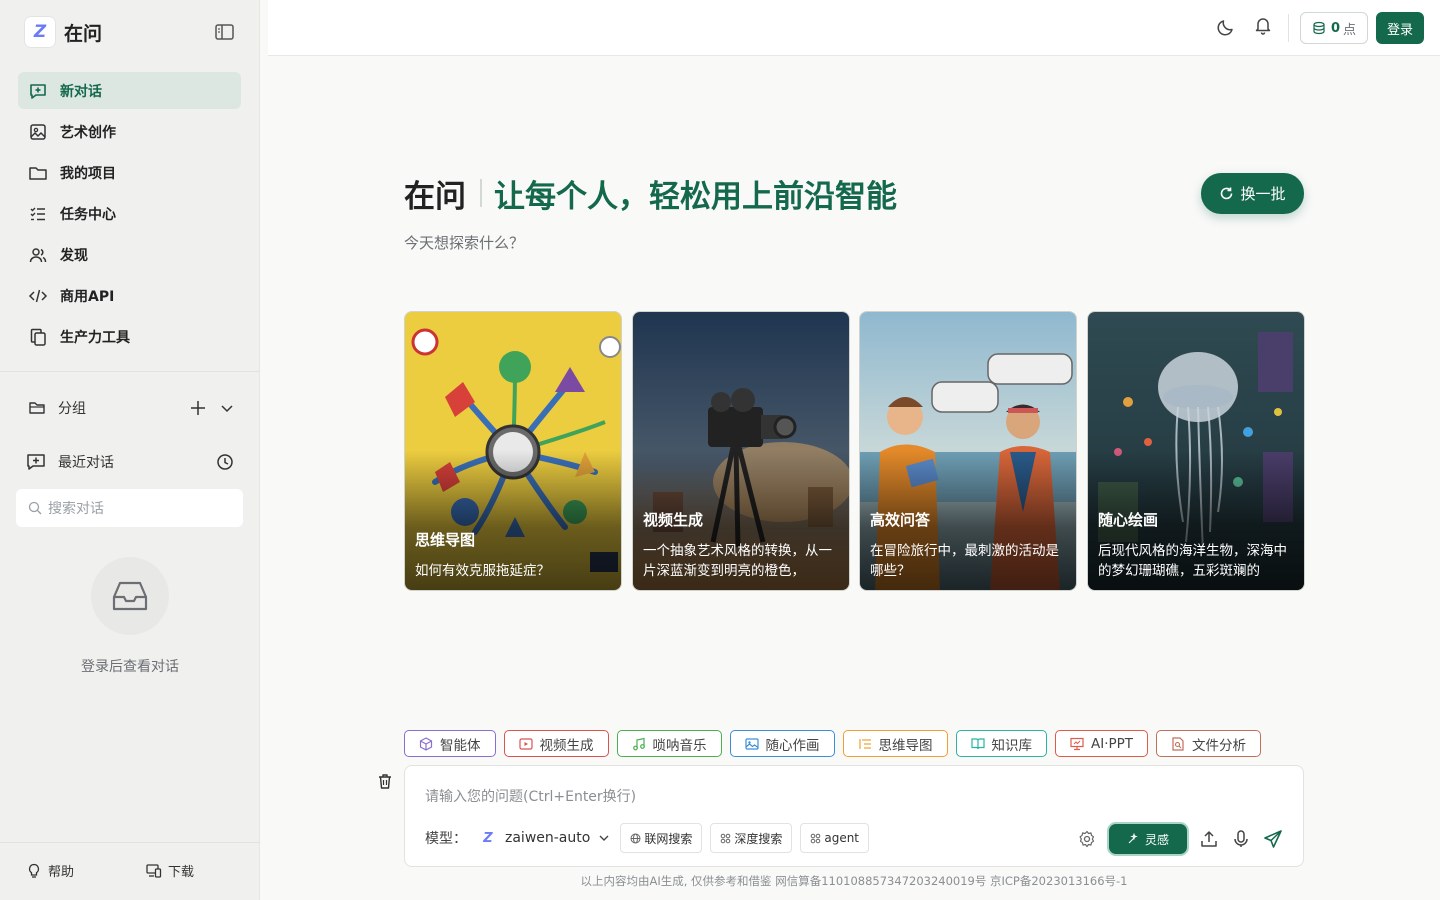 This screenshot has height=900, width=1440. I want to click on tool-agent: 智能体, so click(450, 743).